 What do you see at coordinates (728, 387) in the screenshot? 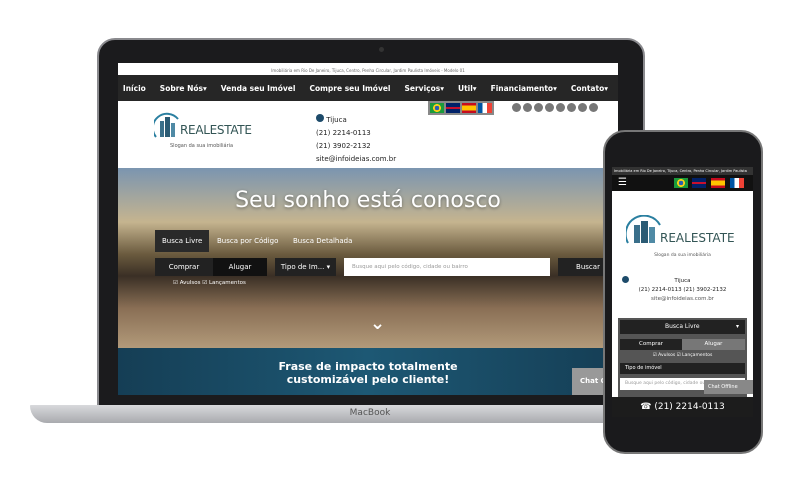
I see `chat-offline-button: Chat Offline` at bounding box center [728, 387].